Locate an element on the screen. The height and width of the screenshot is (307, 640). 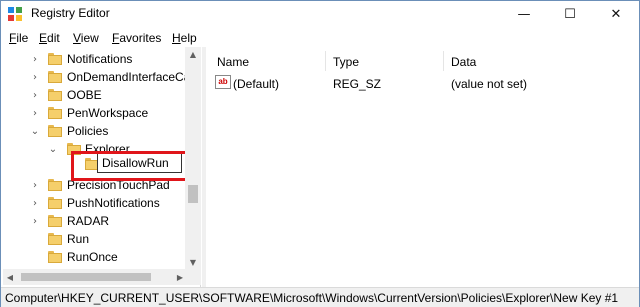
tree-item-radar: › RADAR is located at coordinates (95, 221).